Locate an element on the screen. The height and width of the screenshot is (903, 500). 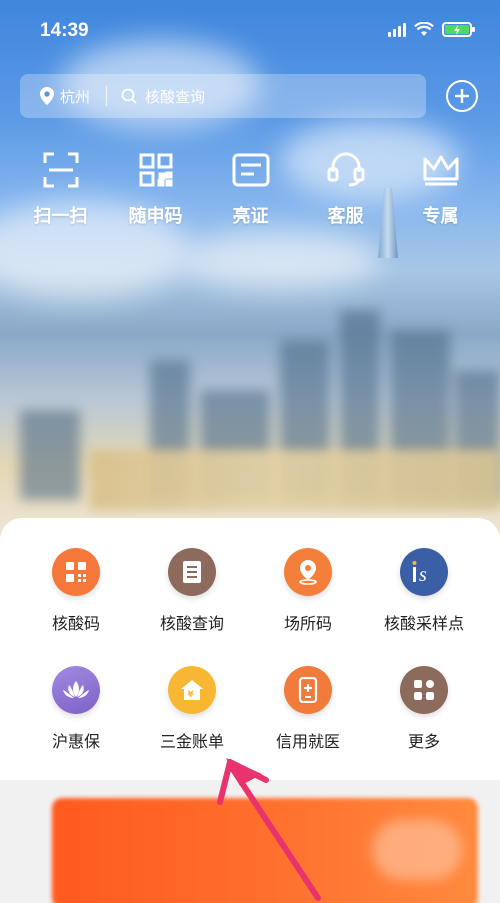
id-card-icon is located at coordinates (251, 170).